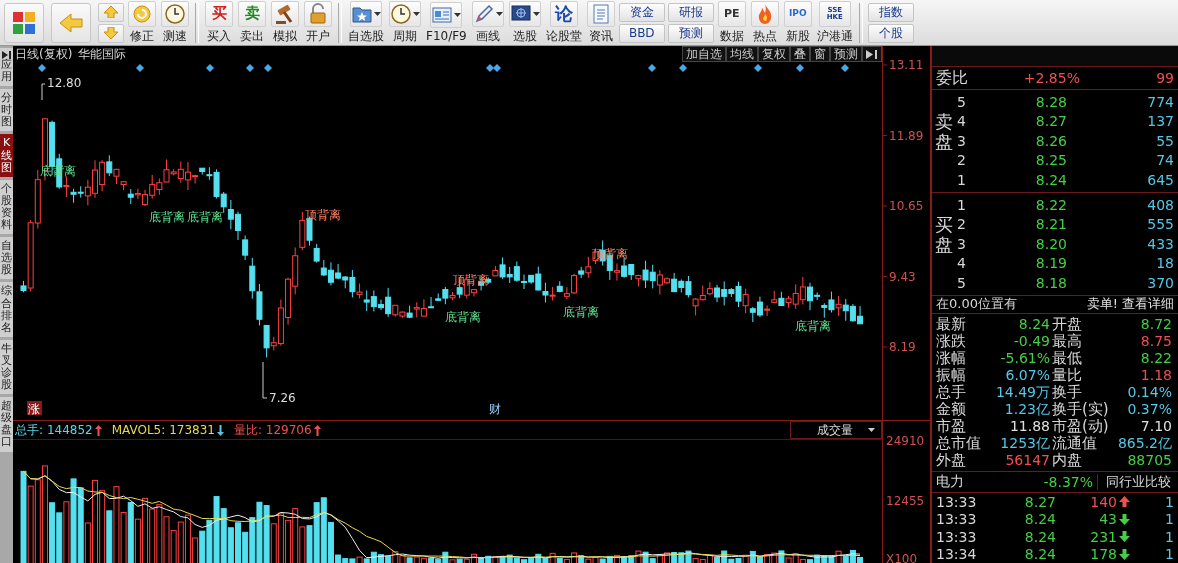  I want to click on clock-icon, so click(401, 13).